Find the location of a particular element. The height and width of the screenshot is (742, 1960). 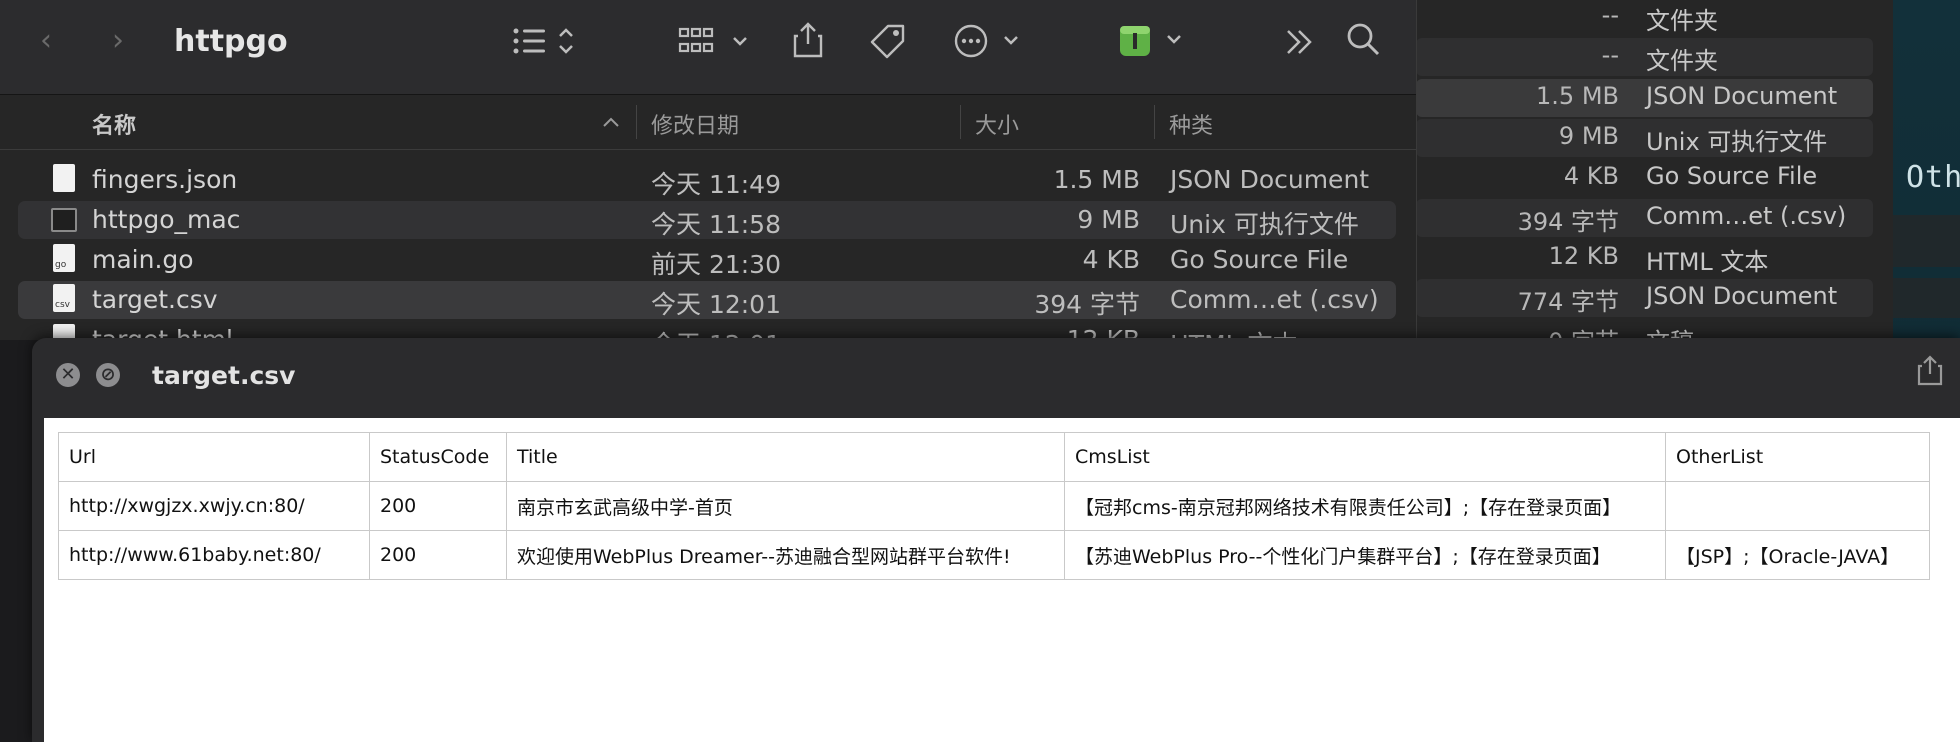

close-icon: ✕ is located at coordinates (68, 375).